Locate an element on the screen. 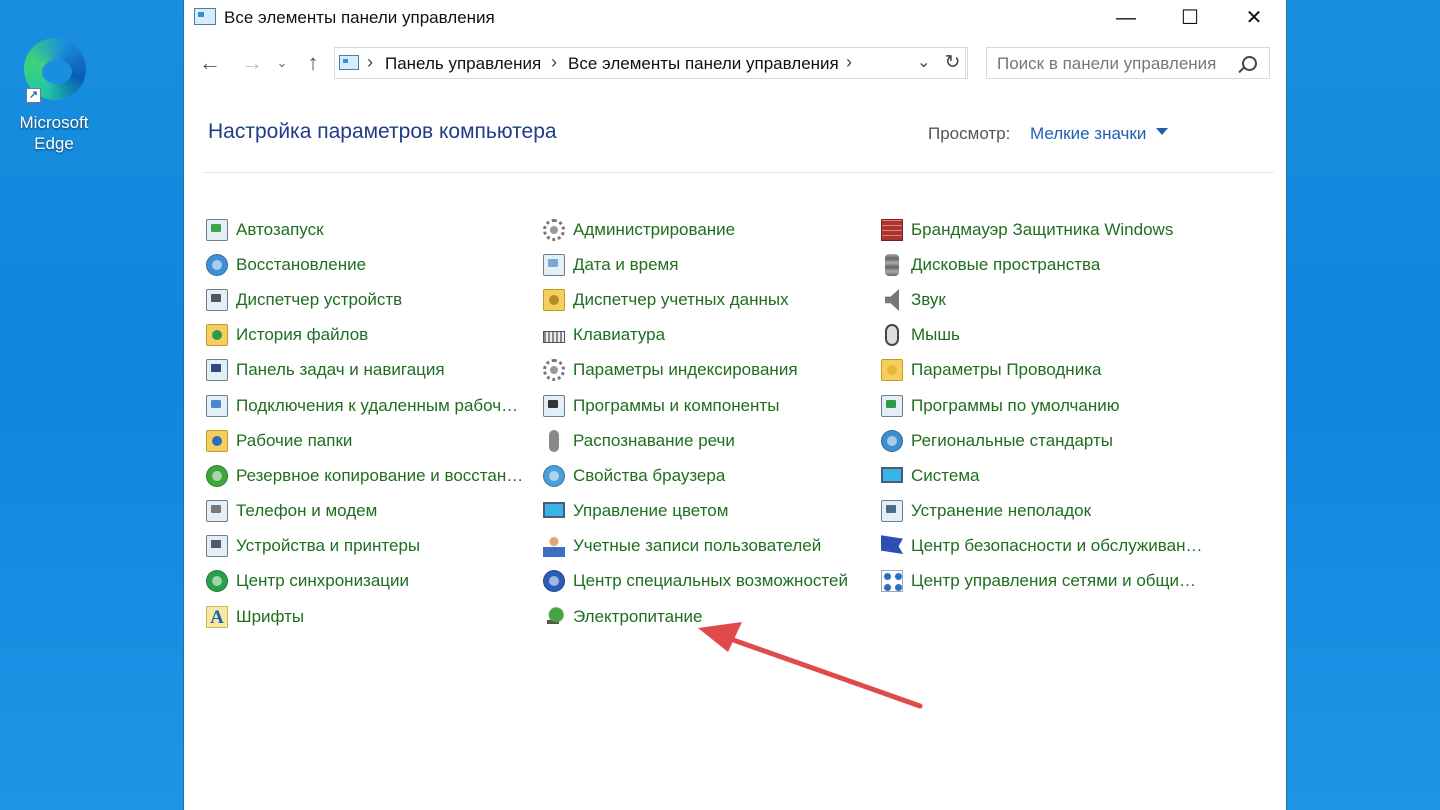 This screenshot has height=810, width=1440. search-input is located at coordinates (1117, 64).